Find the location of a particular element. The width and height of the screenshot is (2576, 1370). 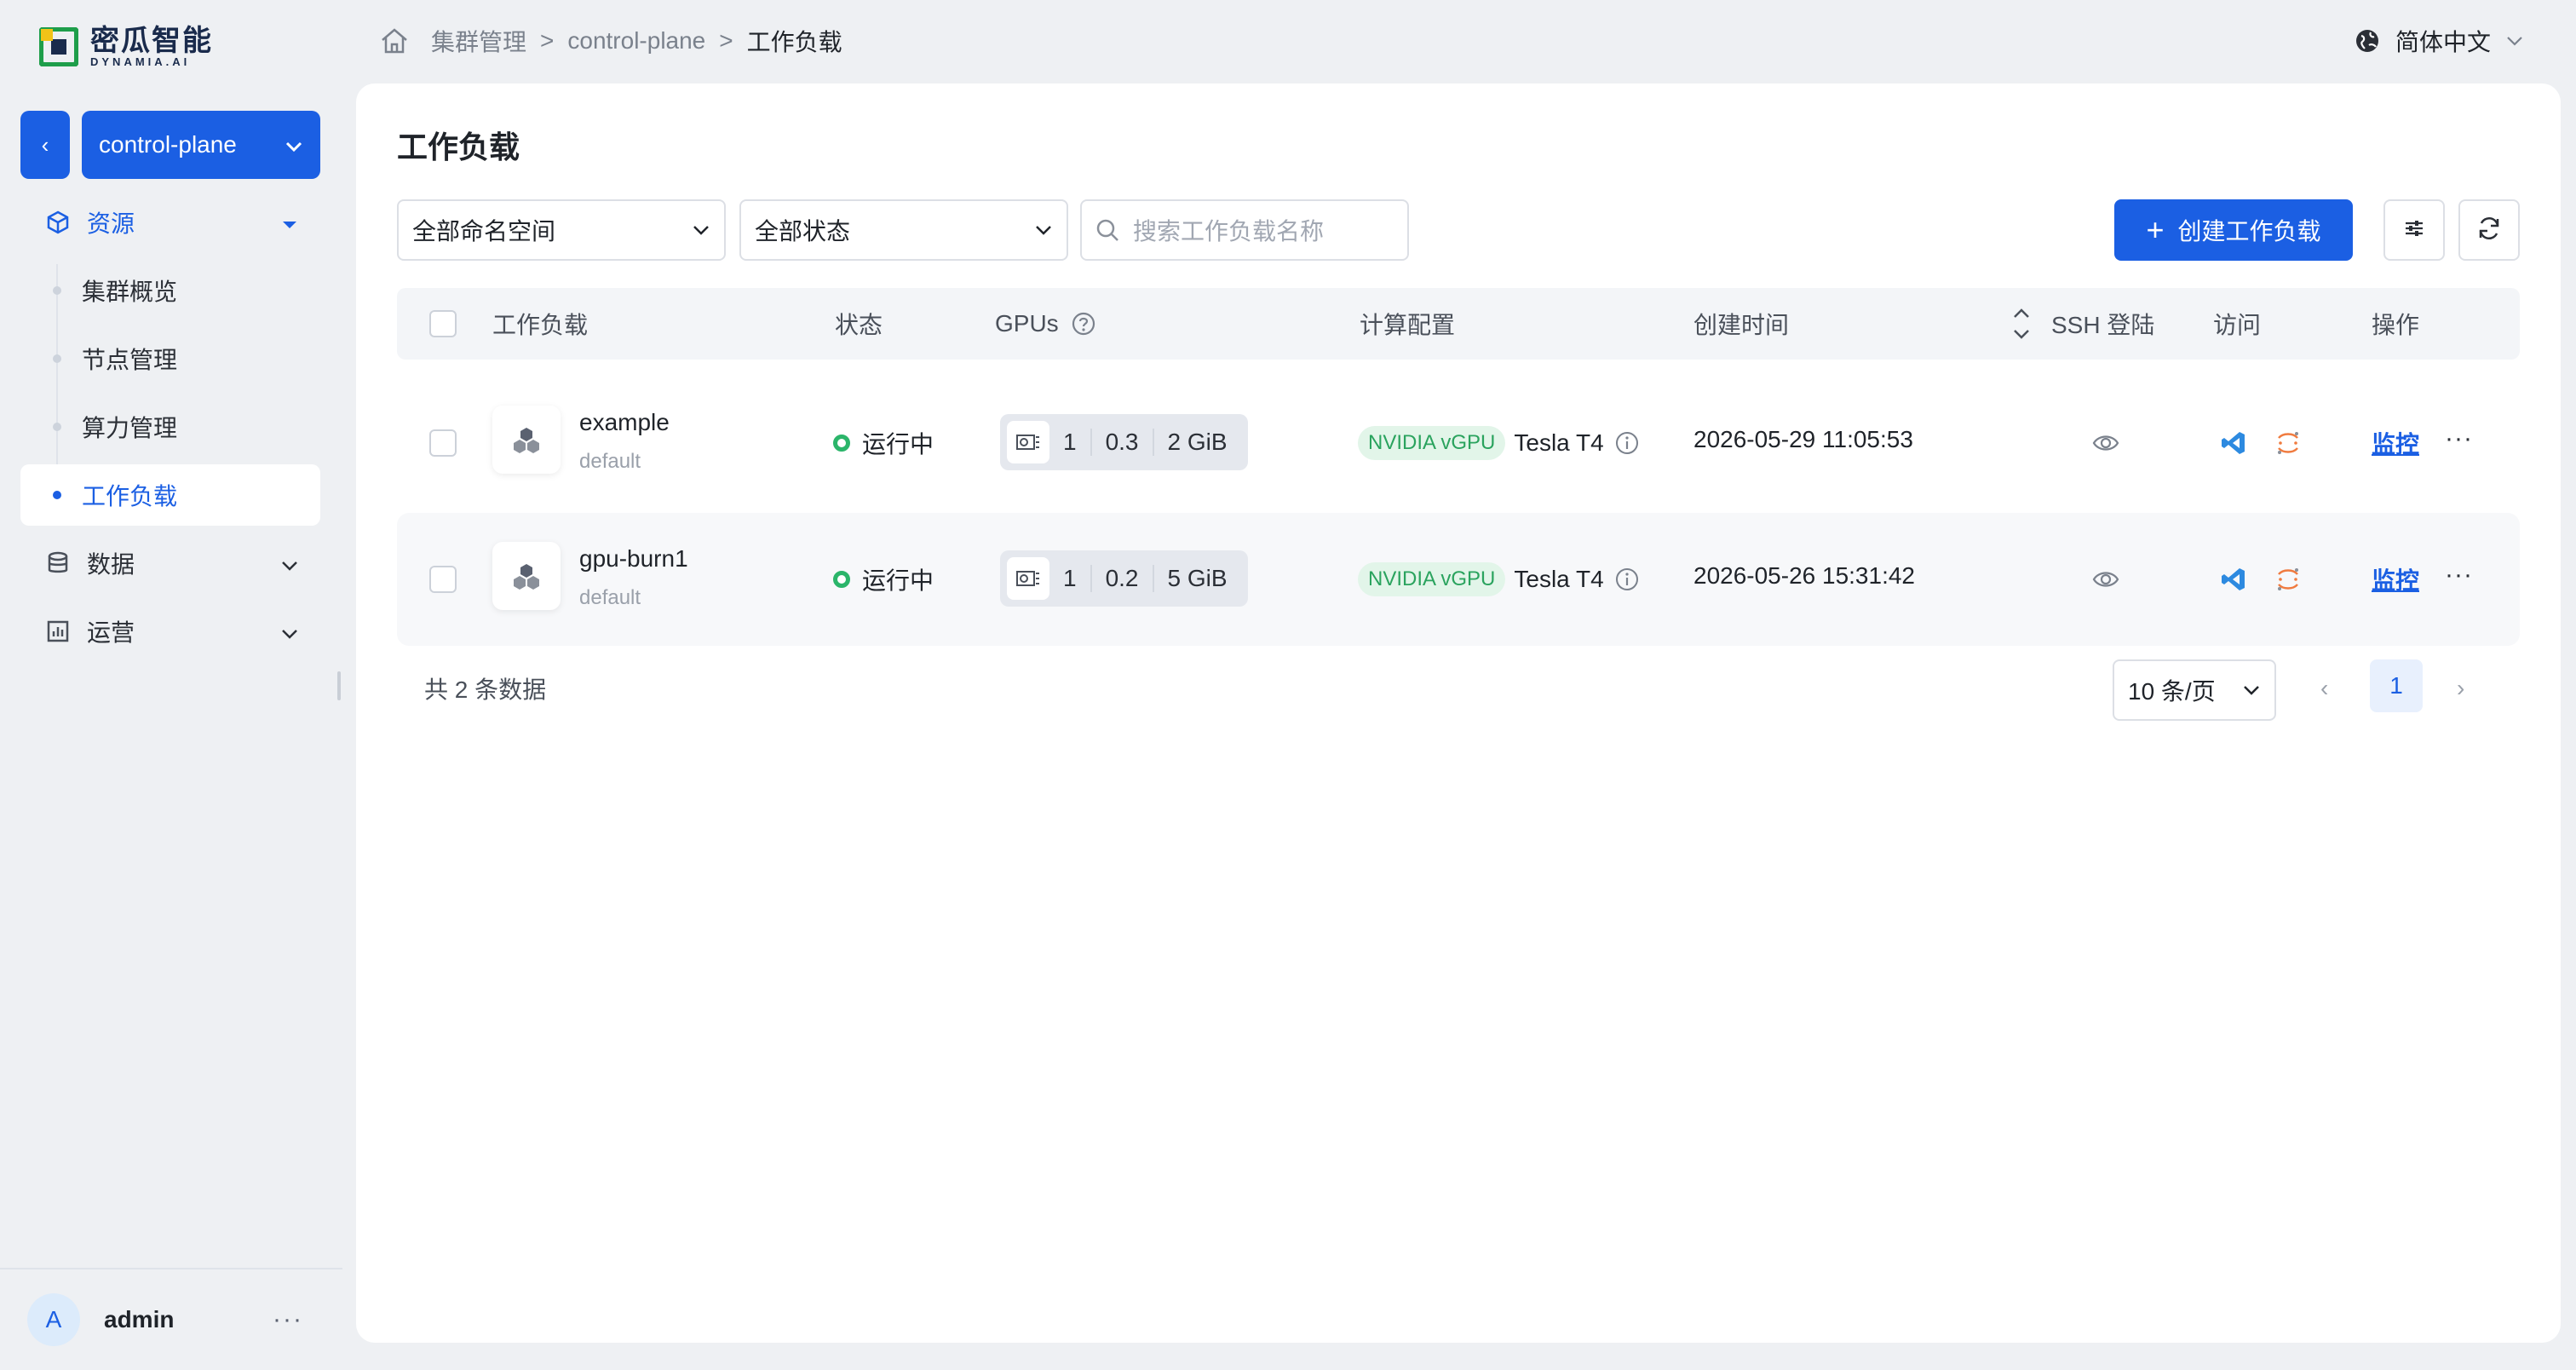

column-header: 操作 is located at coordinates (2396, 325).